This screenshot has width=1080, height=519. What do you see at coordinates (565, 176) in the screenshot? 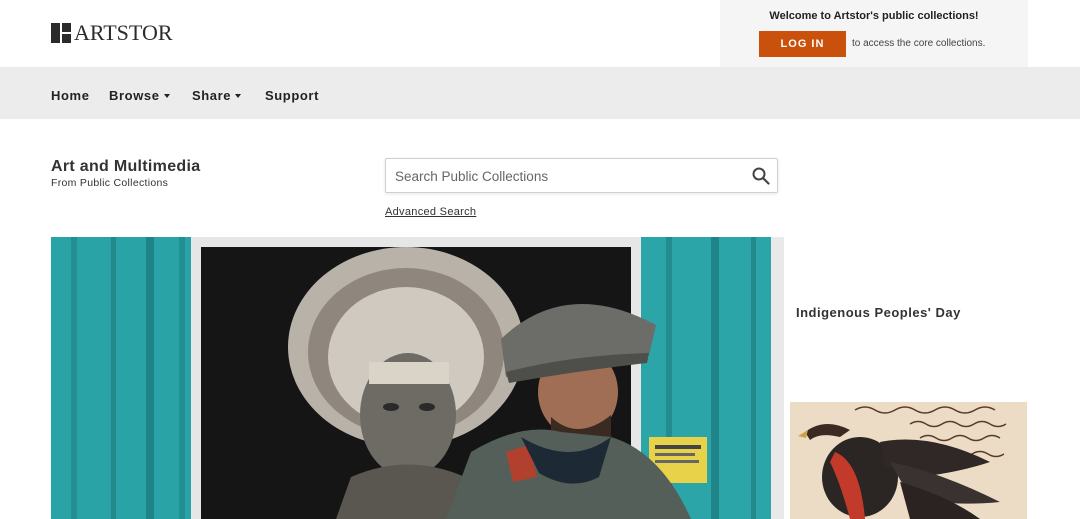
I see `search-input` at bounding box center [565, 176].